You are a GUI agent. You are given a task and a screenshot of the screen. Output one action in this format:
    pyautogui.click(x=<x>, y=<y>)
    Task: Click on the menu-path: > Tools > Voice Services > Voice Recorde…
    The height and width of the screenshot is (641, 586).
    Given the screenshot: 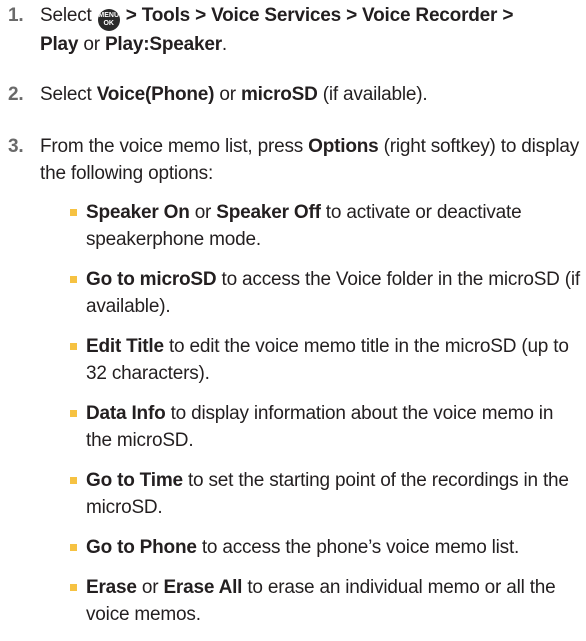 What is the action you would take?
    pyautogui.click(x=317, y=15)
    